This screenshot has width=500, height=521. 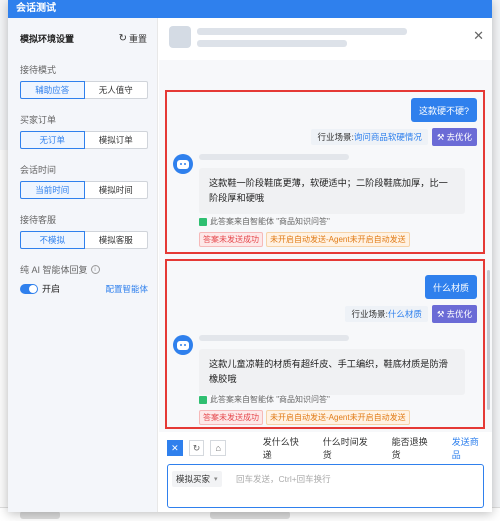 I want to click on session-time-label: 会话时间, so click(x=38, y=170).